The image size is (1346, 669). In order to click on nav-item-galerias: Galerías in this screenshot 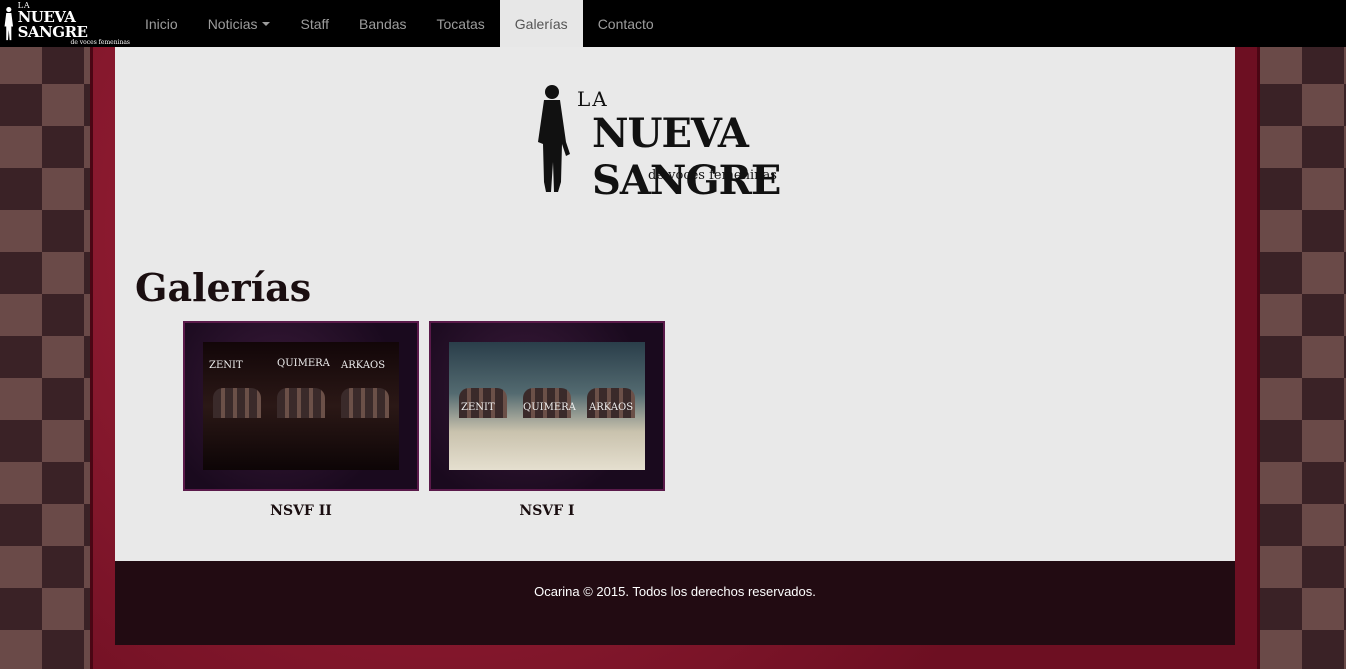, I will do `click(541, 23)`.